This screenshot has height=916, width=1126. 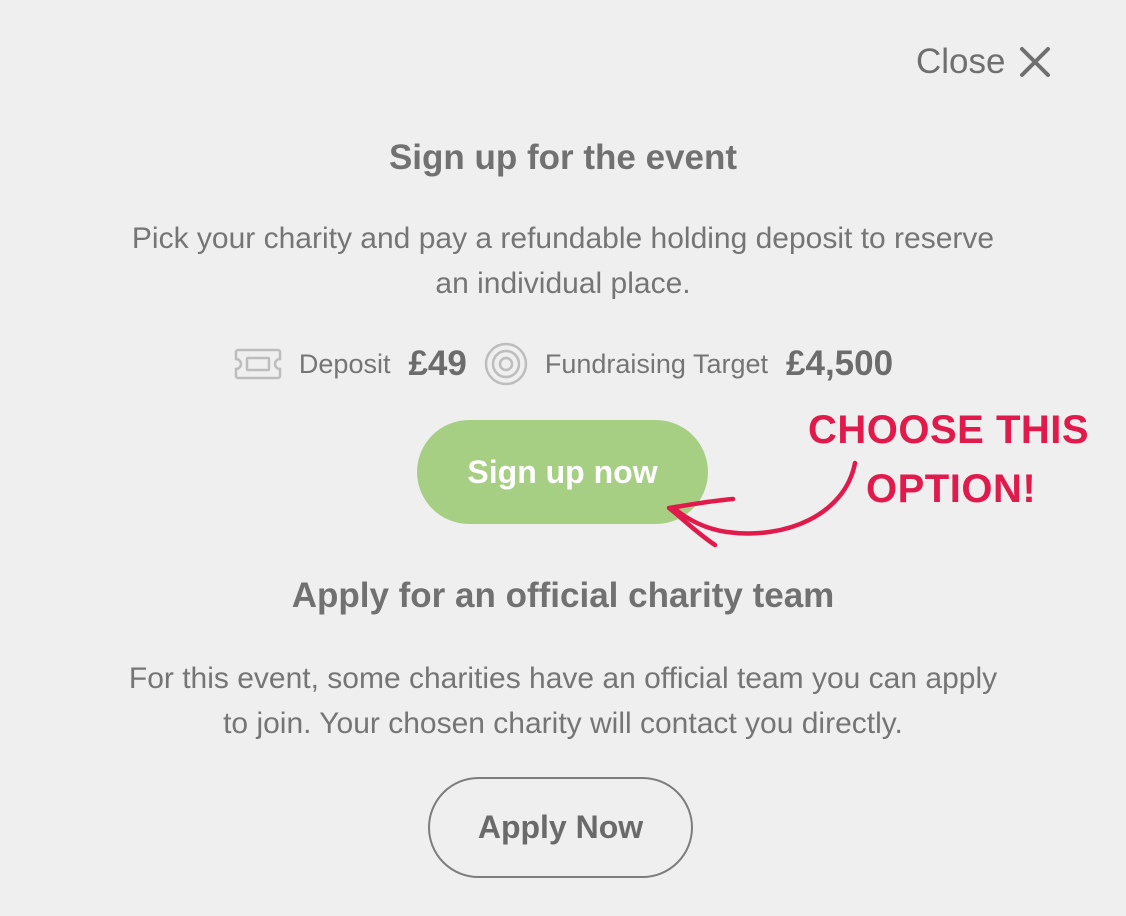 I want to click on arrow-icon, so click(x=762, y=504).